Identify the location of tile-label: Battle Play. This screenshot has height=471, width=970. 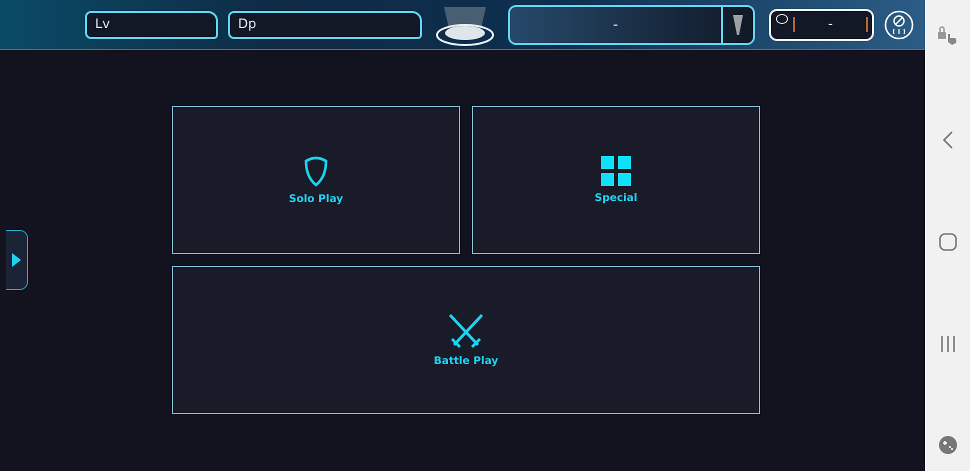
(466, 361).